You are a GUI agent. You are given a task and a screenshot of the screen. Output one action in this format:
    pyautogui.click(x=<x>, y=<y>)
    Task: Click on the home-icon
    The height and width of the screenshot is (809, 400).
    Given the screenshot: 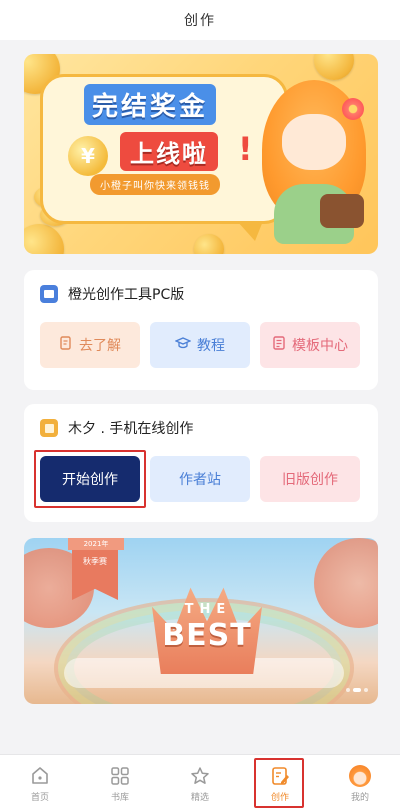 What is the action you would take?
    pyautogui.click(x=40, y=775)
    